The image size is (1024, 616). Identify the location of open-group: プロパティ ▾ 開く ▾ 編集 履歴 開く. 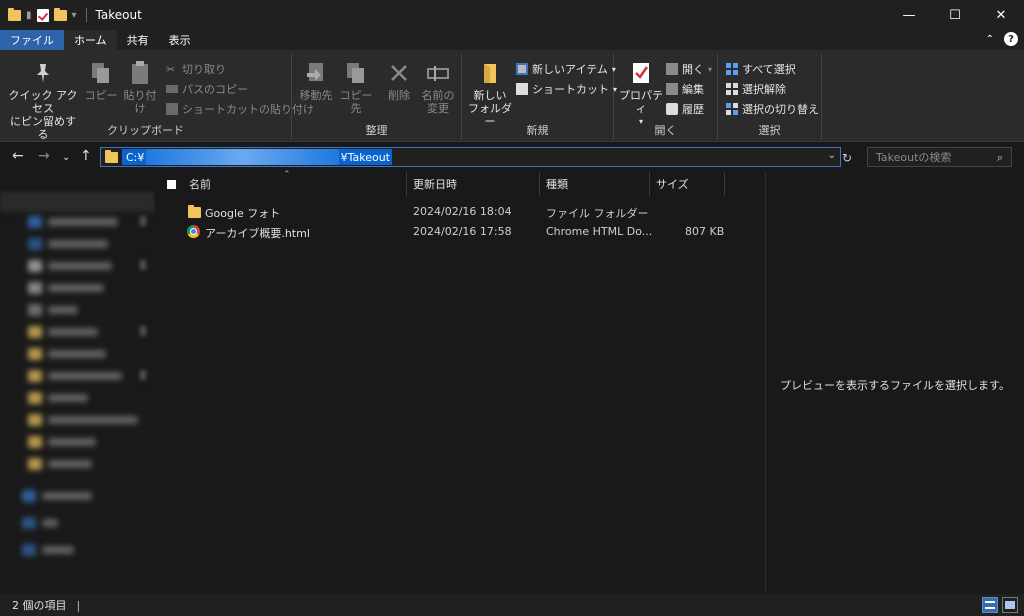
(666, 97).